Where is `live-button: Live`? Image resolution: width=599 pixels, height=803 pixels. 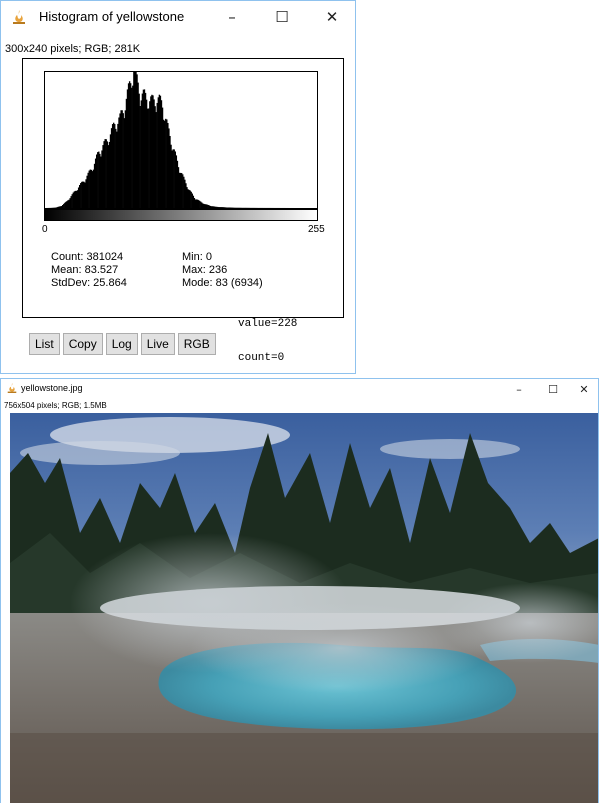 live-button: Live is located at coordinates (157, 344).